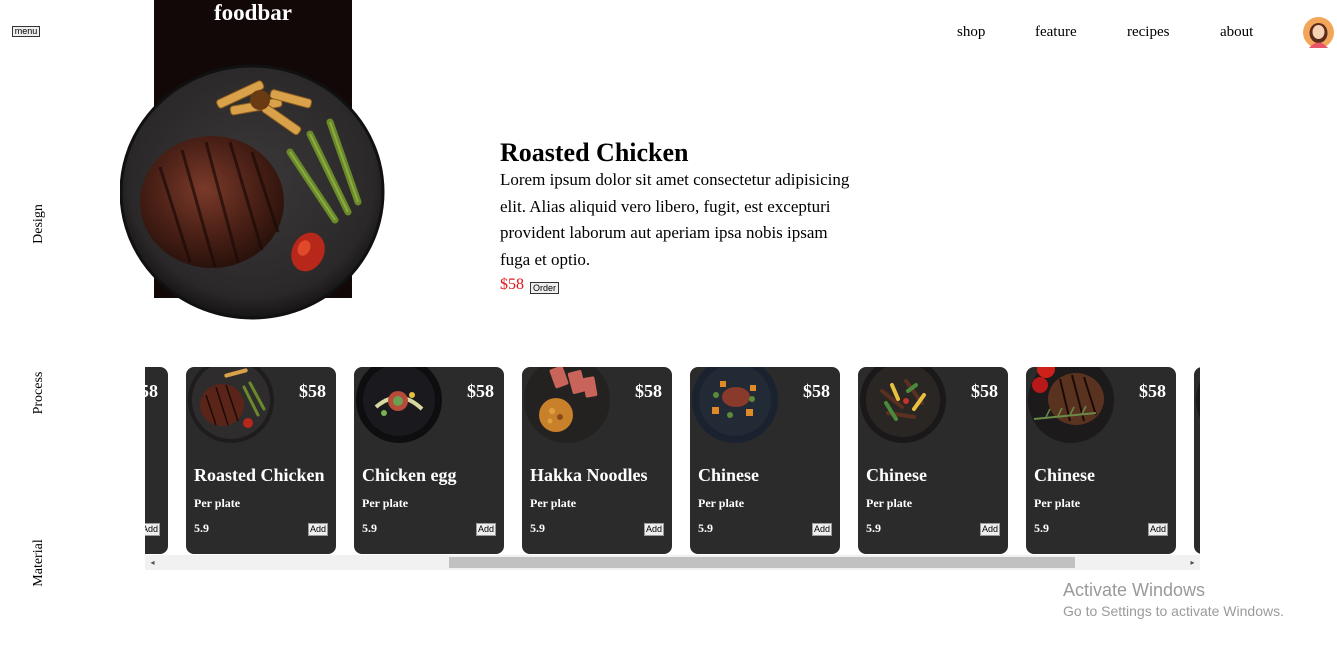 The image size is (1337, 655). What do you see at coordinates (231, 405) in the screenshot?
I see `steak-plate-image` at bounding box center [231, 405].